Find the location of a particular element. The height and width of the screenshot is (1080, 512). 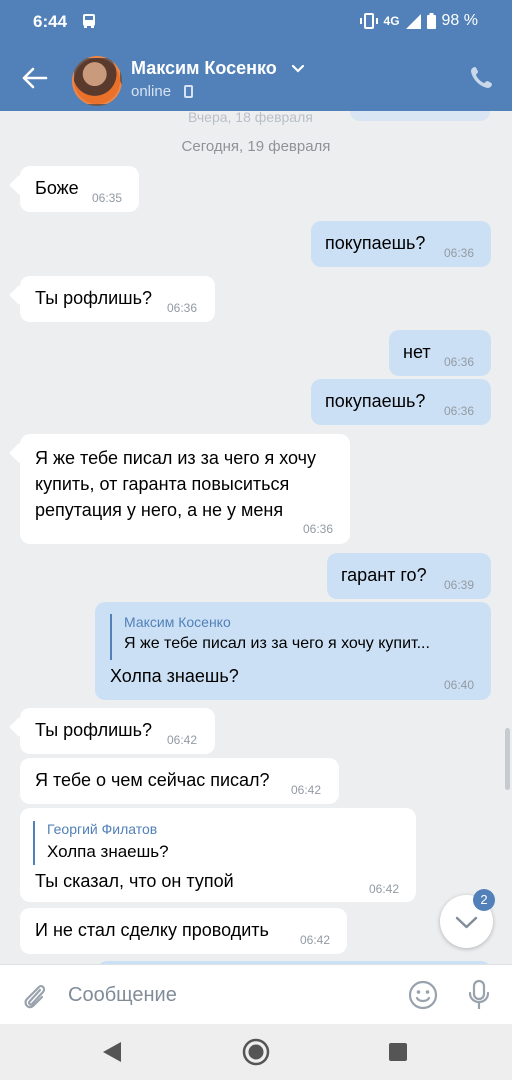

status-time: 6:44 is located at coordinates (50, 21).